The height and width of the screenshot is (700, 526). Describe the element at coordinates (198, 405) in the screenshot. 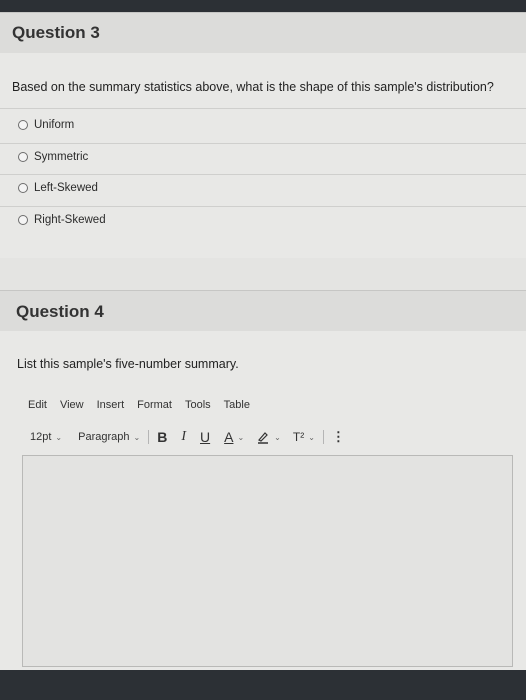

I see `menu-tools: Tools` at that location.